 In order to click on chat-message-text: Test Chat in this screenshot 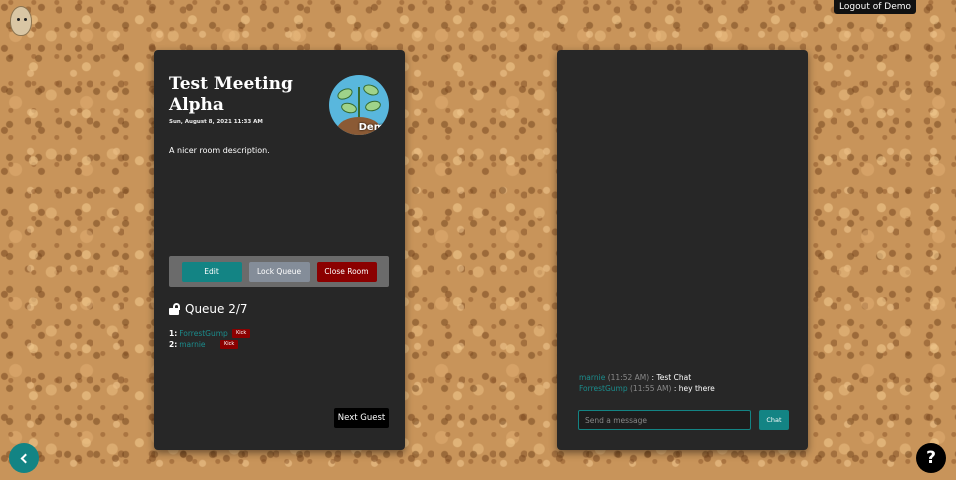, I will do `click(674, 377)`.